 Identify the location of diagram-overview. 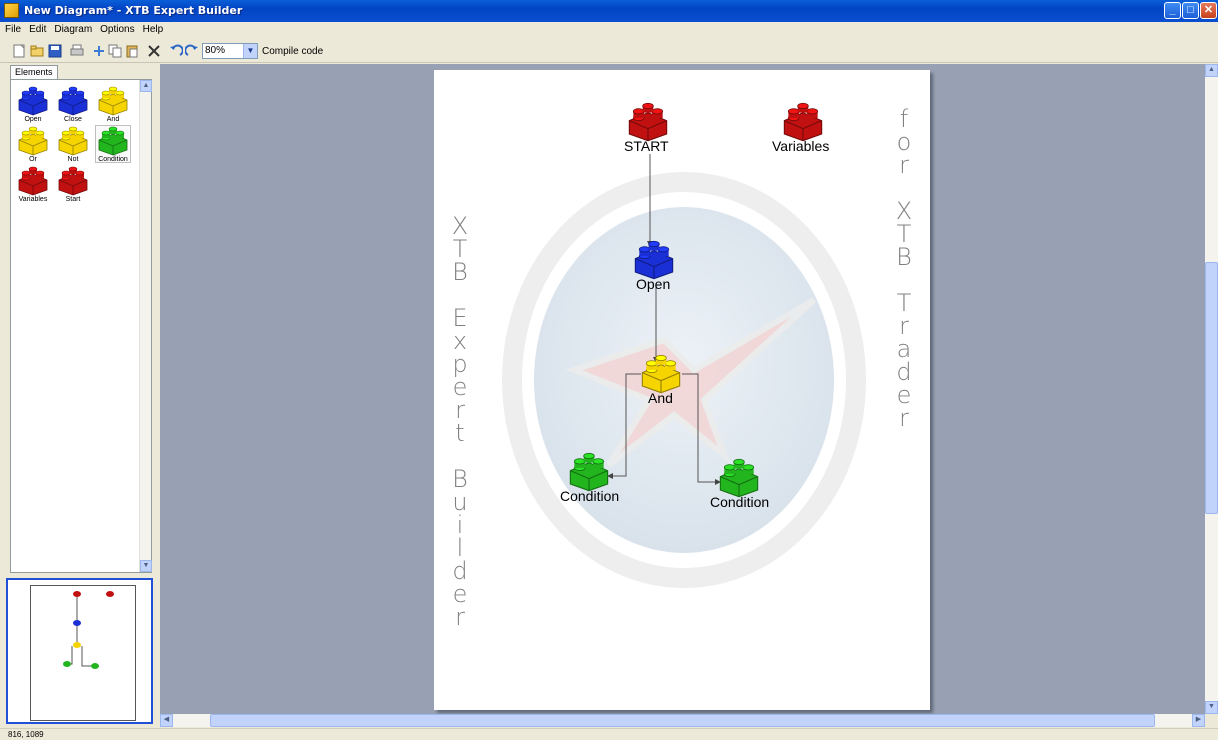
(79, 651).